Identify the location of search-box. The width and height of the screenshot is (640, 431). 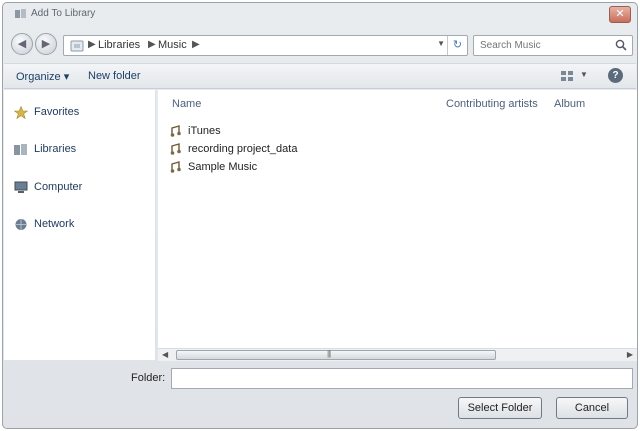
(553, 45).